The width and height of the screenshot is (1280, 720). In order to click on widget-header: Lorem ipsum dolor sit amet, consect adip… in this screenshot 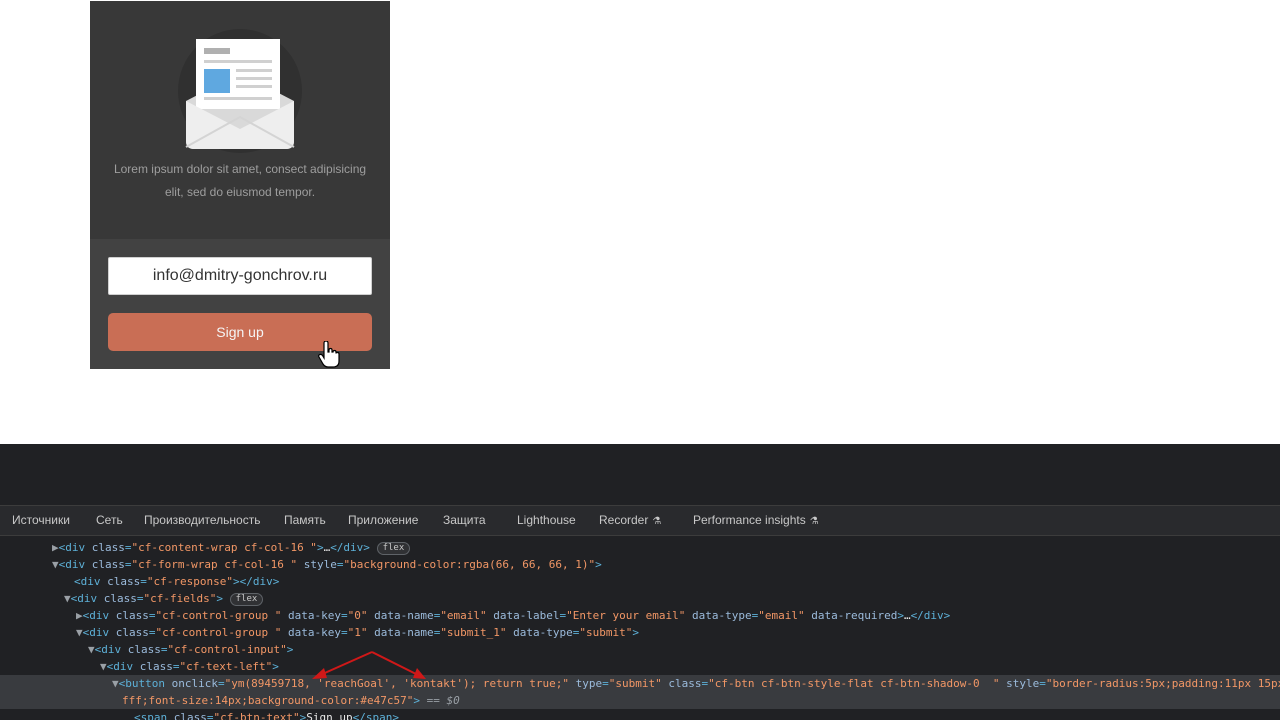, I will do `click(240, 120)`.